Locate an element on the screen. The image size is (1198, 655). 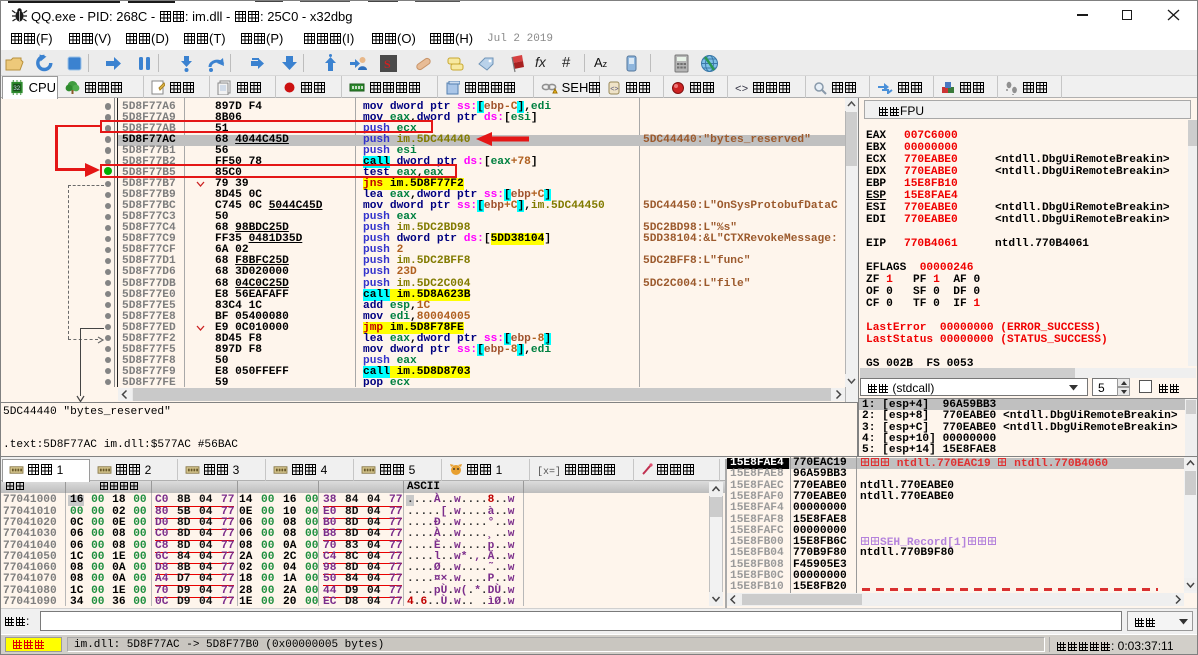
svg-text: S is located at coordinates (387, 64).